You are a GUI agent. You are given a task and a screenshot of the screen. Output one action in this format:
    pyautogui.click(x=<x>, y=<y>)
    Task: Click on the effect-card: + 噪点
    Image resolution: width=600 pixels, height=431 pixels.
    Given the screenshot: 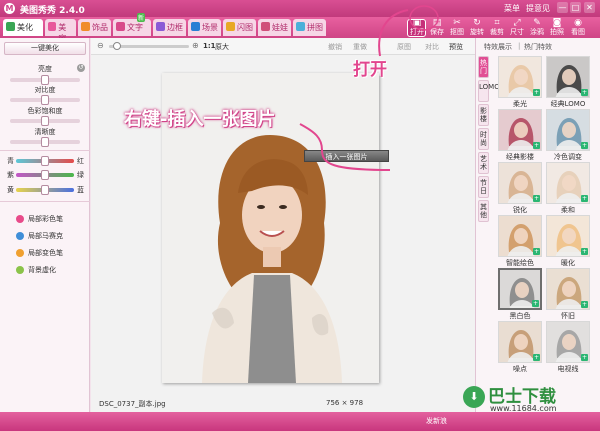 What is the action you would take?
    pyautogui.click(x=520, y=347)
    